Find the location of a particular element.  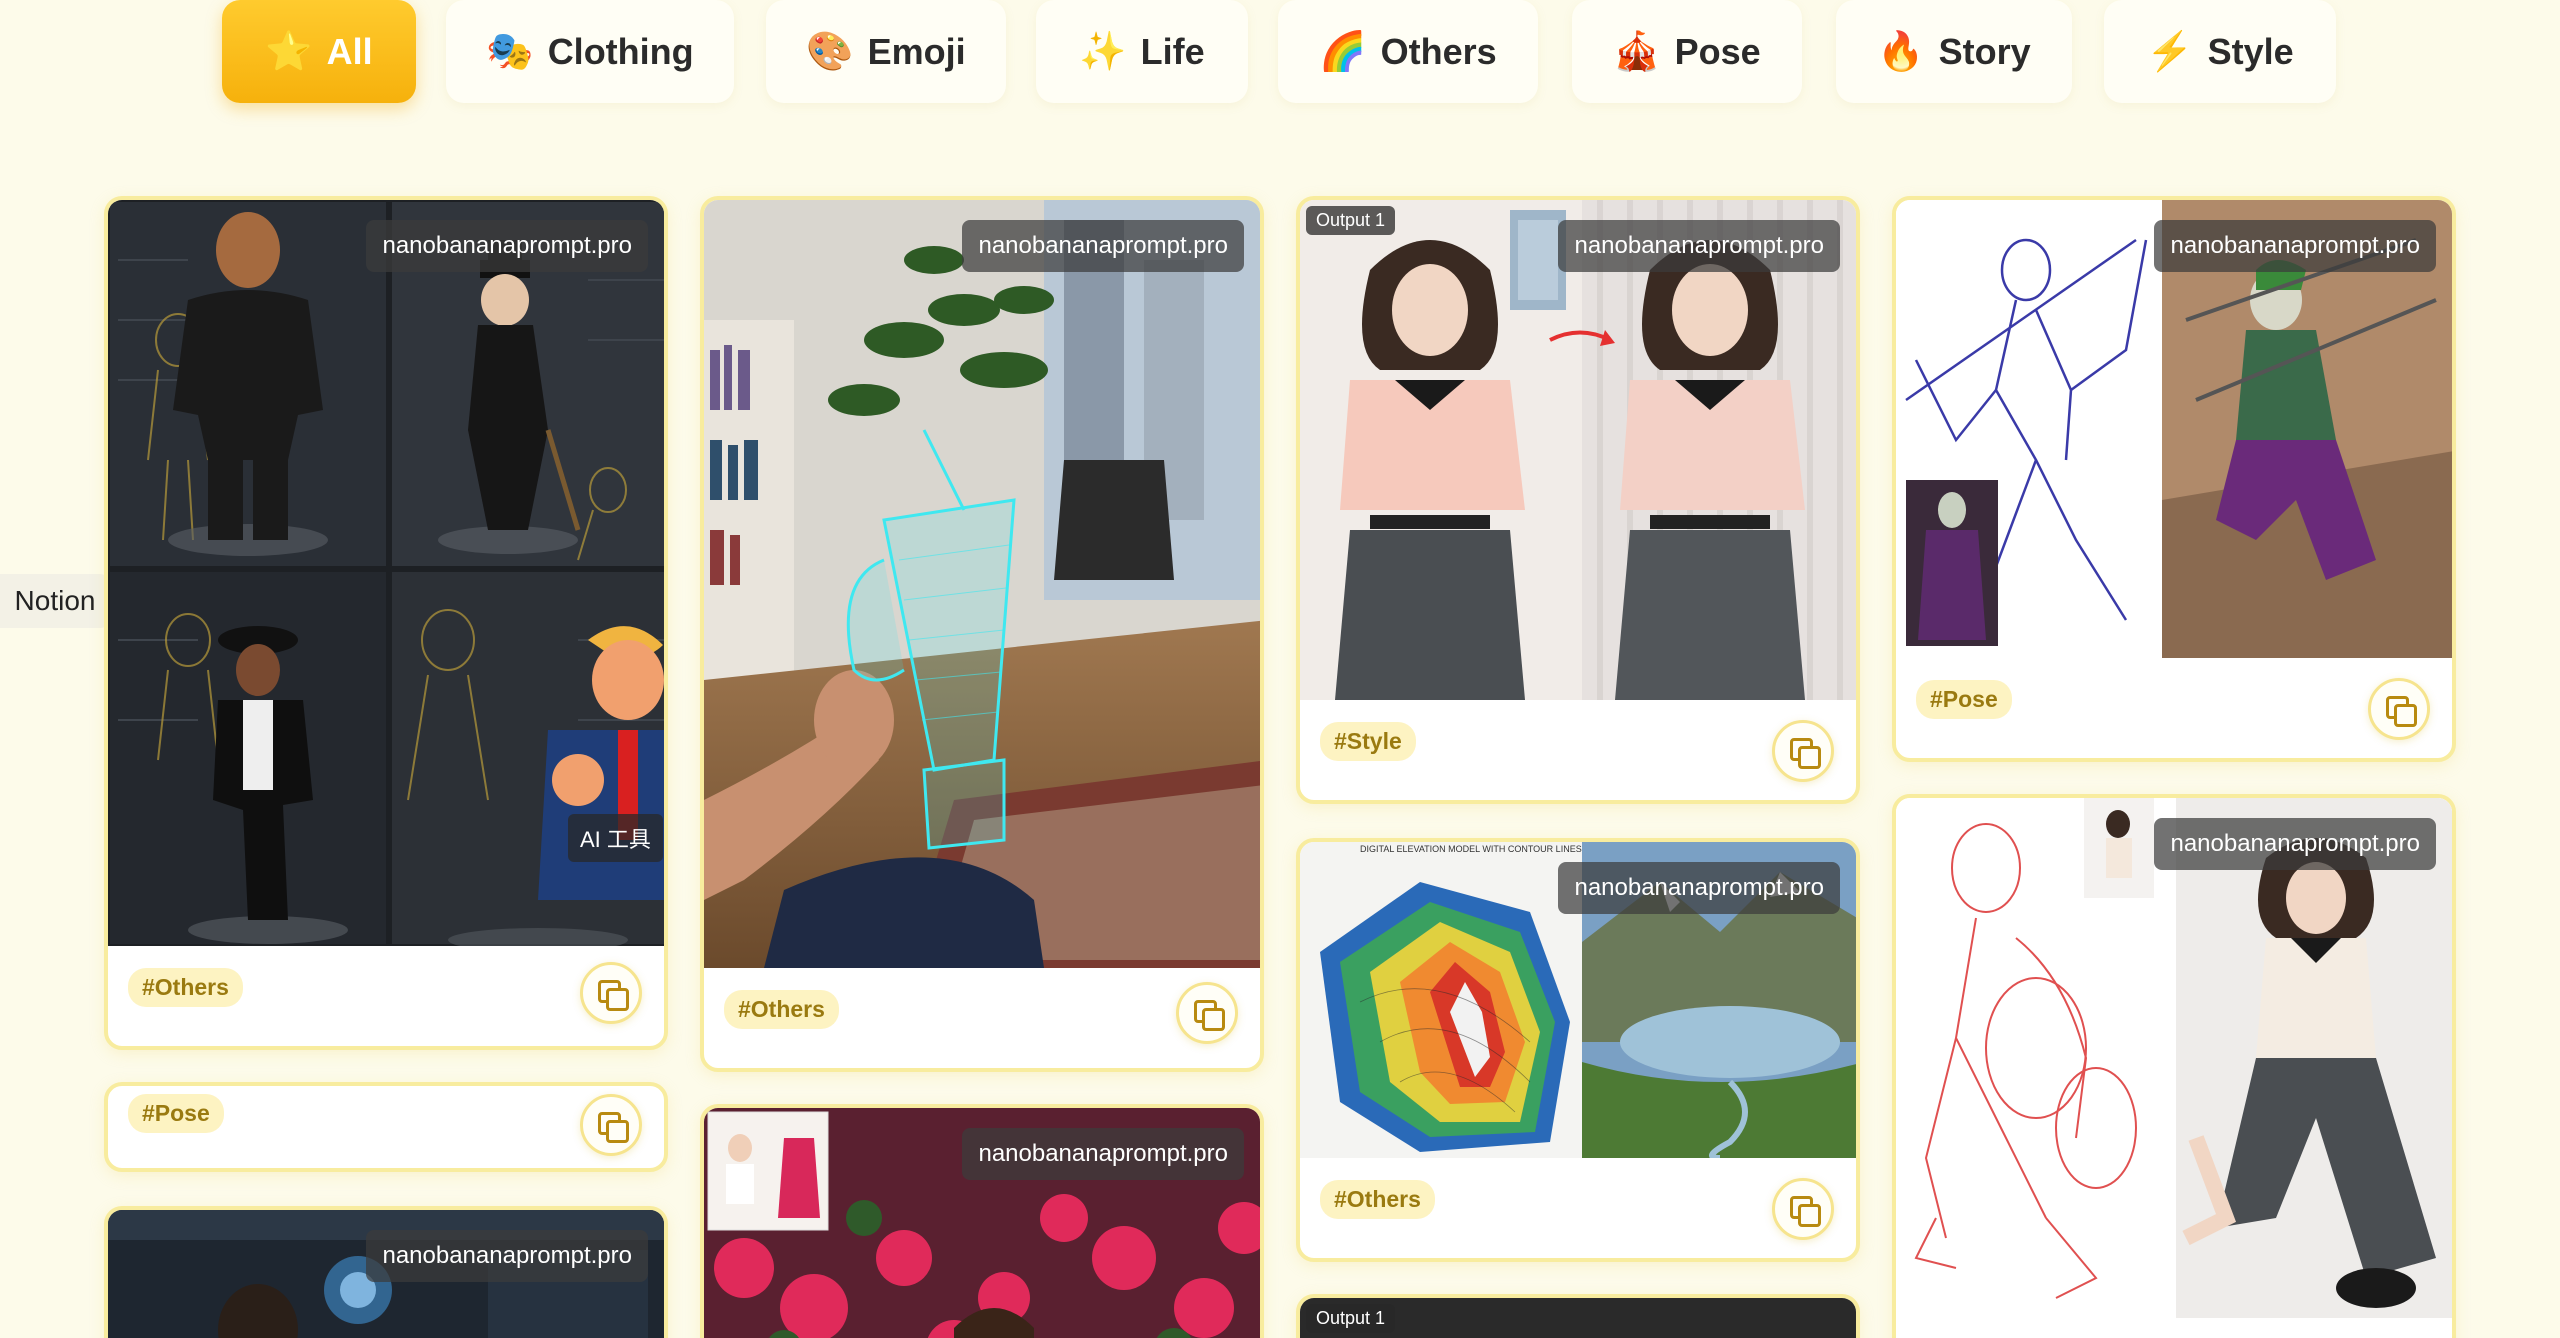

prompt-card-joker-pose: nanobananaprompt.pro #Pose is located at coordinates (2174, 479).